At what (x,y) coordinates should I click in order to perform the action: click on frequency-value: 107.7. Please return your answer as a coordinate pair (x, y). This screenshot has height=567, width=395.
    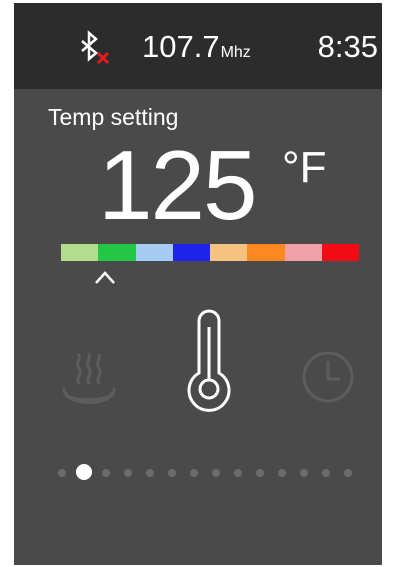
    Looking at the image, I should click on (181, 46).